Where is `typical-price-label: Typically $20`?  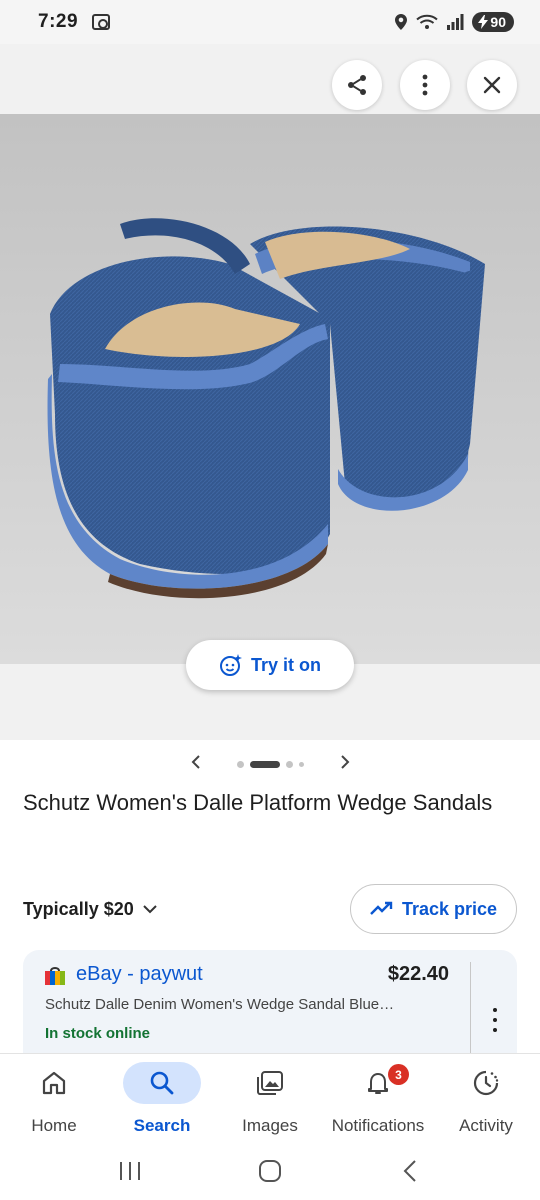 typical-price-label: Typically $20 is located at coordinates (78, 908).